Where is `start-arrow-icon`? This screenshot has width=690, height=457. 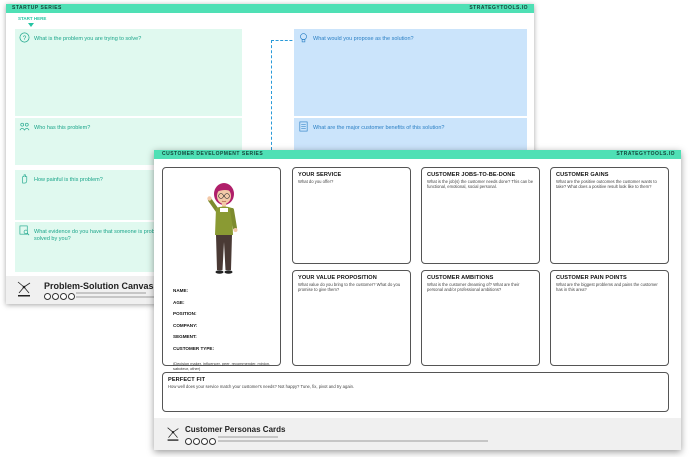 start-arrow-icon is located at coordinates (31, 25).